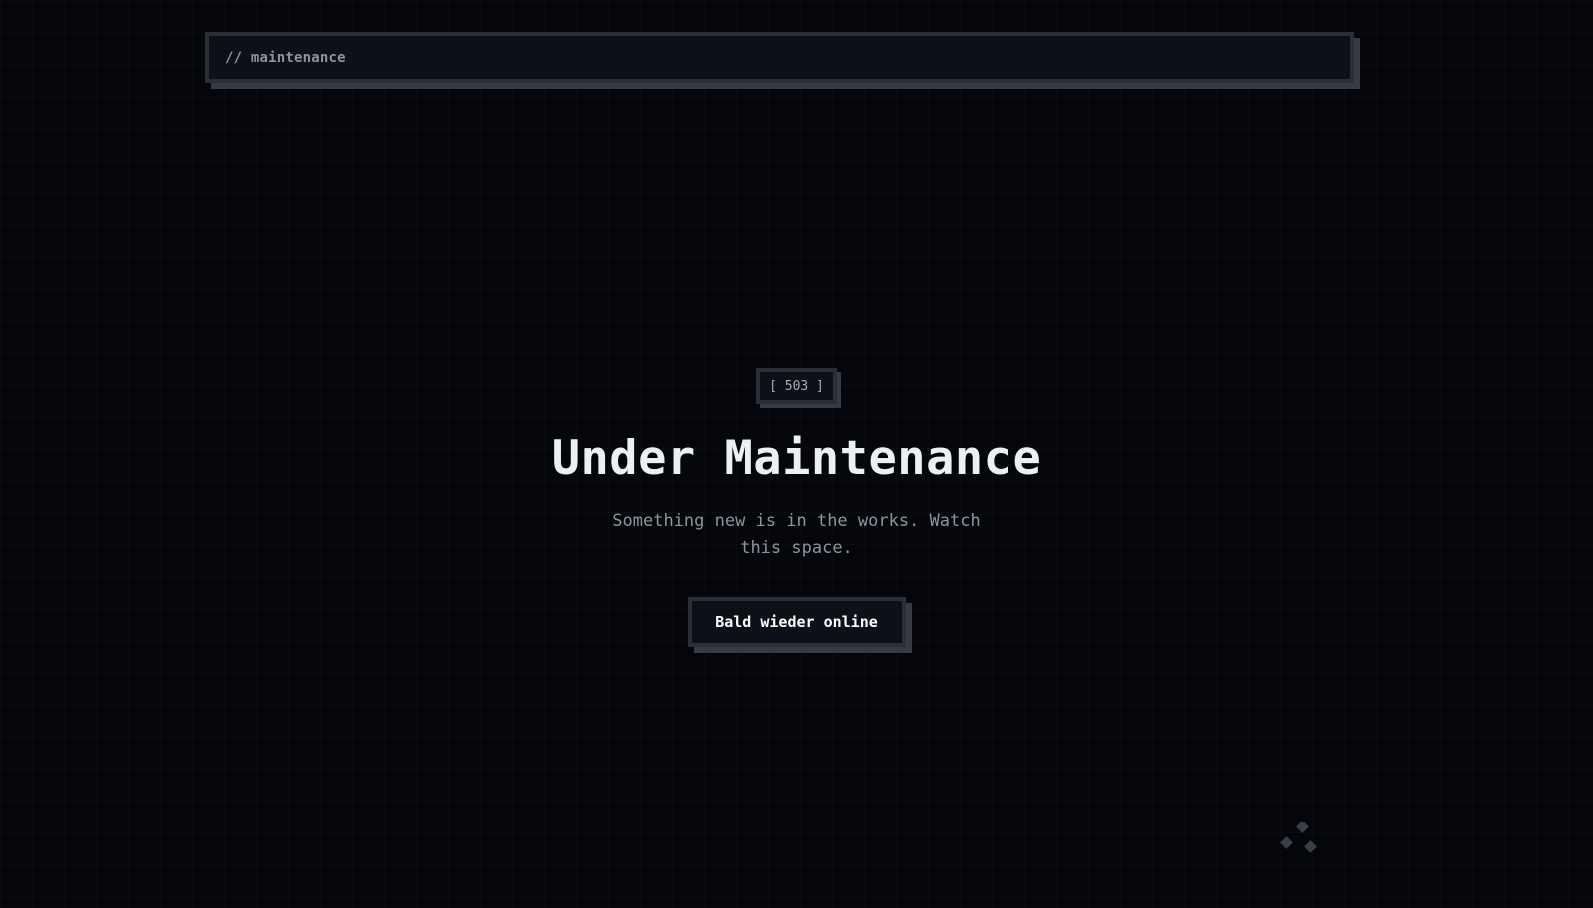 The image size is (1593, 908). What do you see at coordinates (1298, 837) in the screenshot?
I see `diamonds-icon` at bounding box center [1298, 837].